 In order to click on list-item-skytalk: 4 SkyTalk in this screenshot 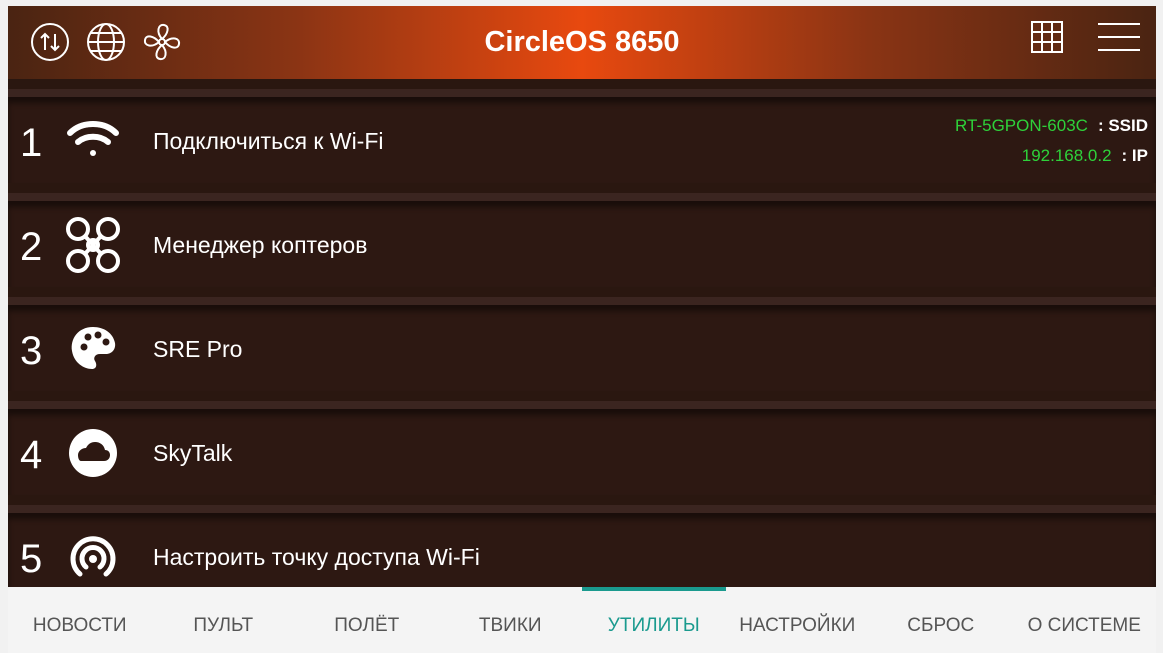, I will do `click(582, 448)`.